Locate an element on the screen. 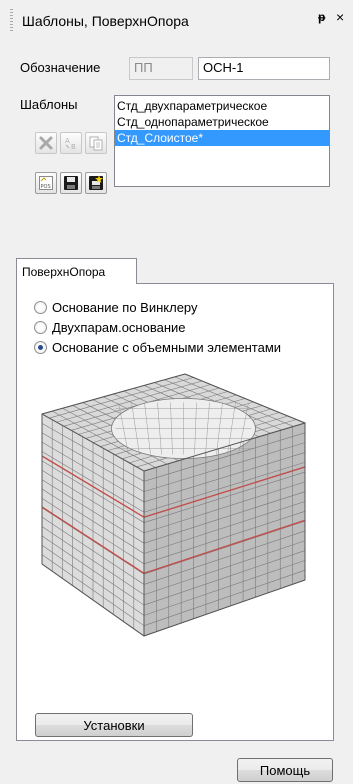 Image resolution: width=353 pixels, height=784 pixels. list-item-selected: Стд_Слоистое* is located at coordinates (222, 138).